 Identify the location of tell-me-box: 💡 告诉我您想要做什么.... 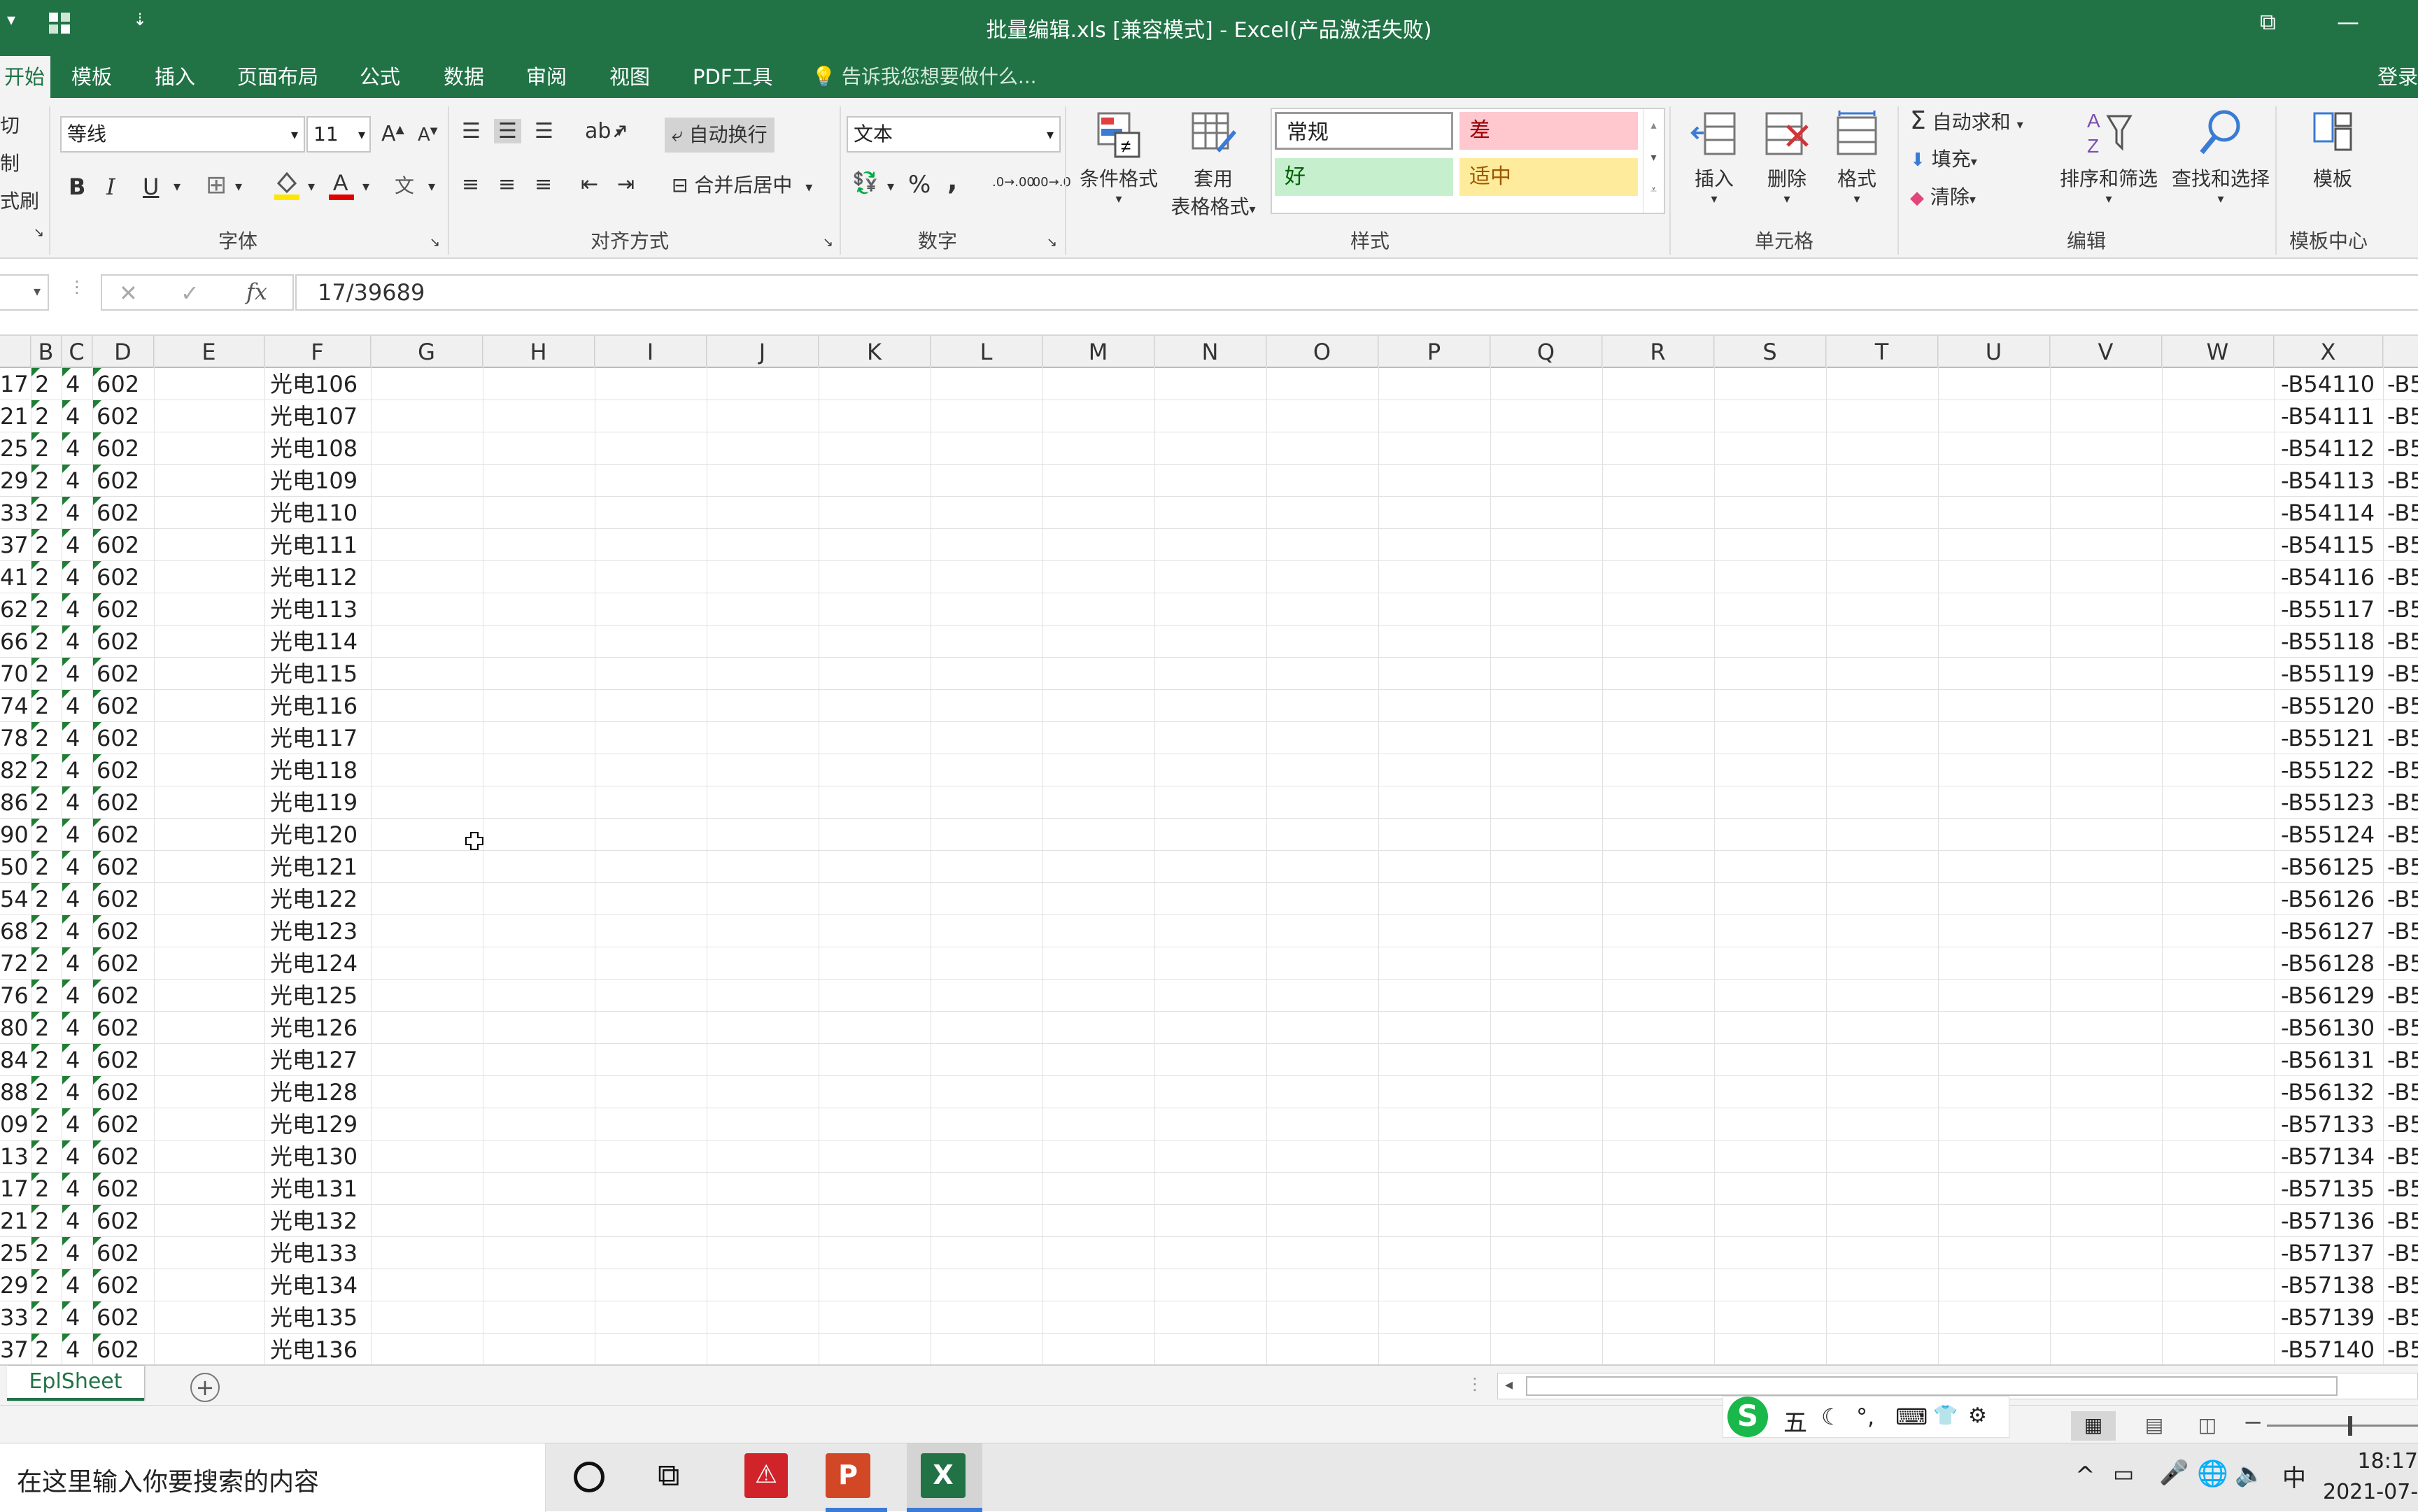
(924, 77).